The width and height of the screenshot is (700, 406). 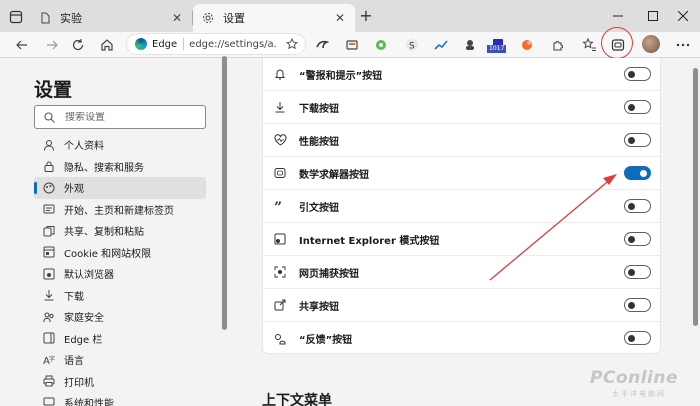 What do you see at coordinates (683, 45) in the screenshot?
I see `more-options-icon` at bounding box center [683, 45].